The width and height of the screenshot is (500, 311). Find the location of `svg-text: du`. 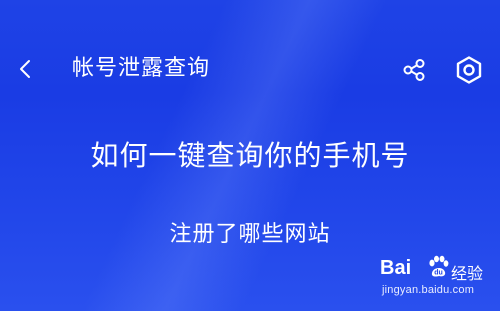

svg-text: du is located at coordinates (438, 273).